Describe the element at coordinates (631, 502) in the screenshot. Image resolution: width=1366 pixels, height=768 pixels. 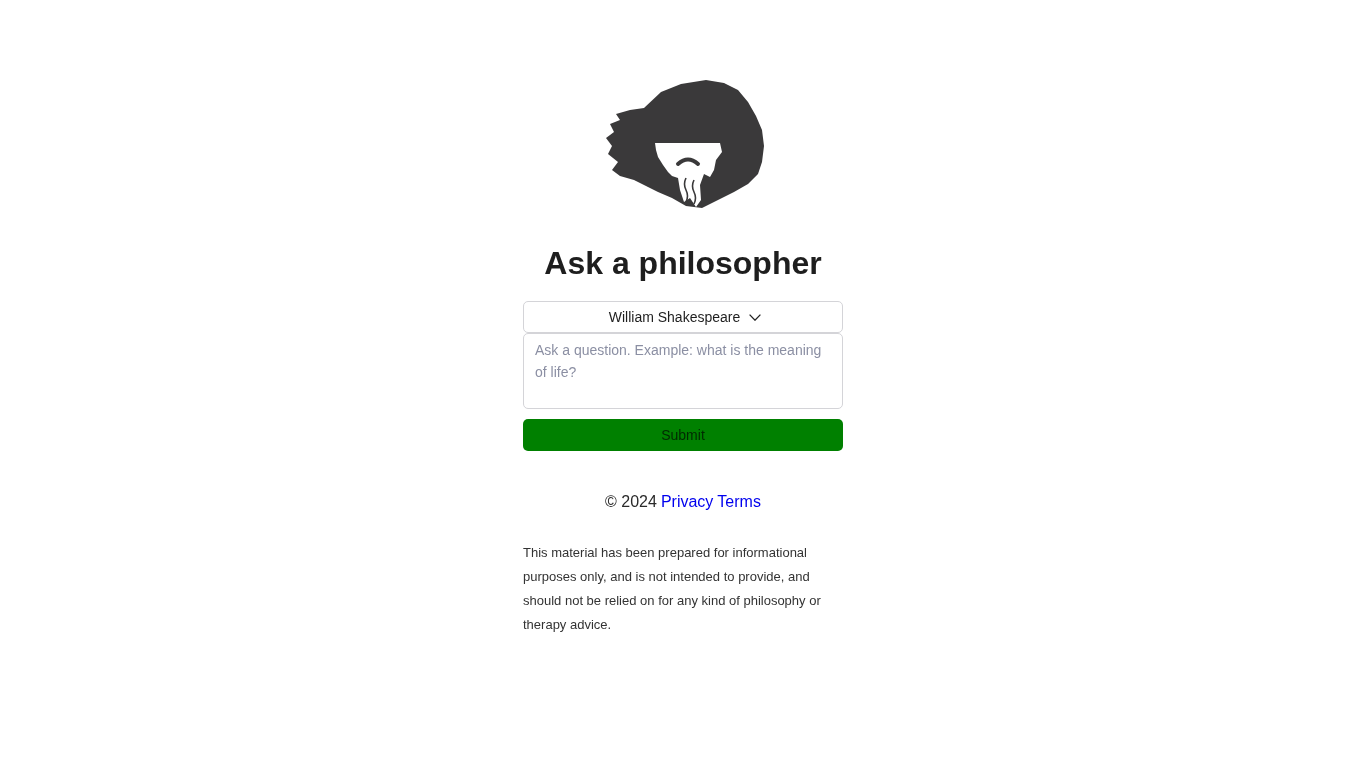
I see `copyright-text: © 2024` at that location.